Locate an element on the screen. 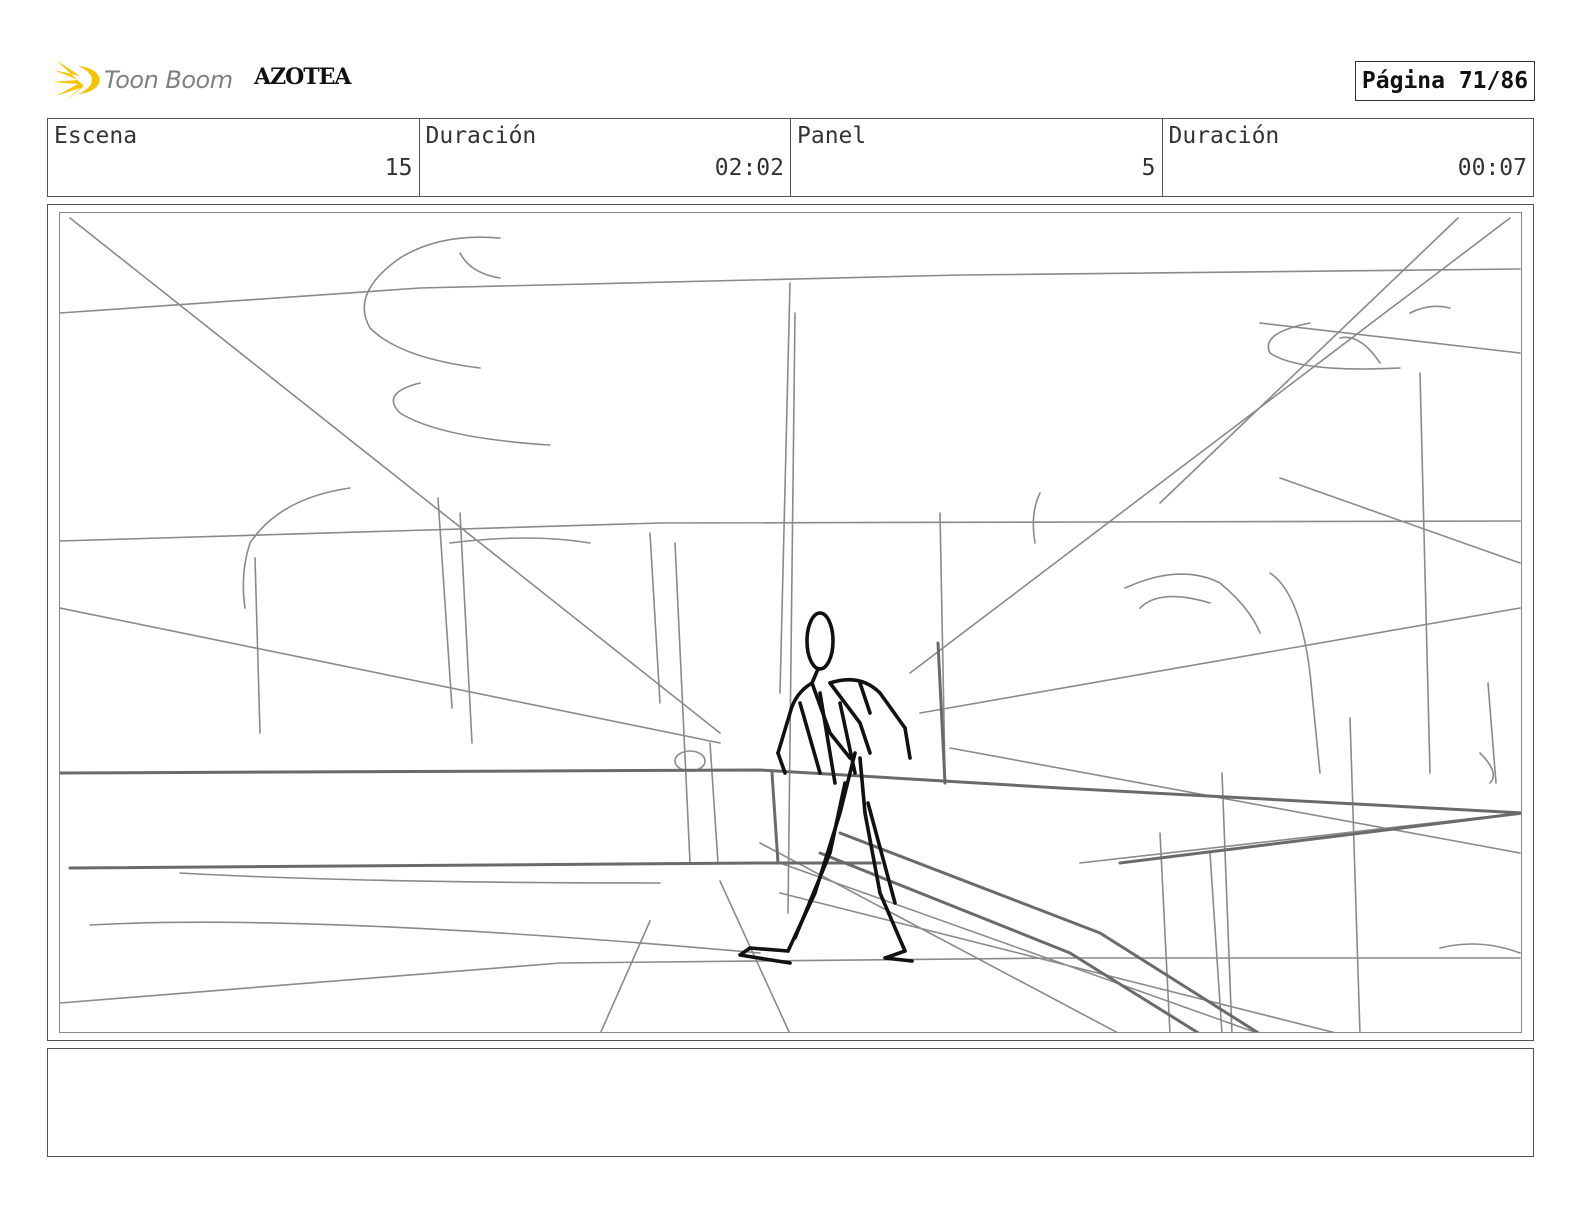 This screenshot has height=1224, width=1584. toon-boom-logo: Toon Boom is located at coordinates (145, 80).